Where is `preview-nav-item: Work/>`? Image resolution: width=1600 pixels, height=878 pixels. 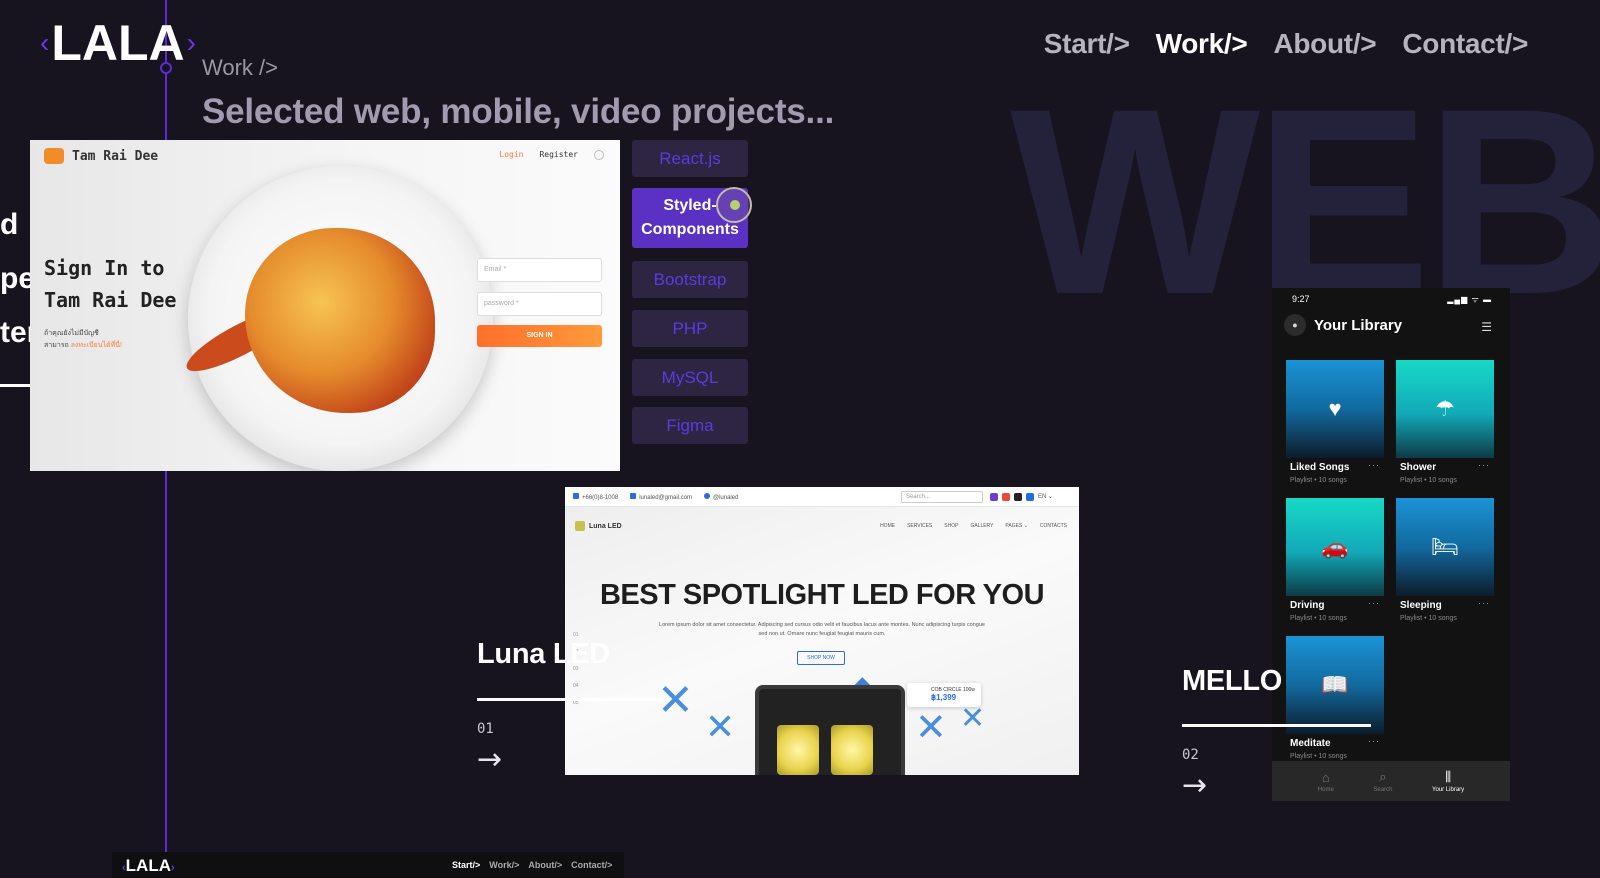 preview-nav-item: Work/> is located at coordinates (504, 865).